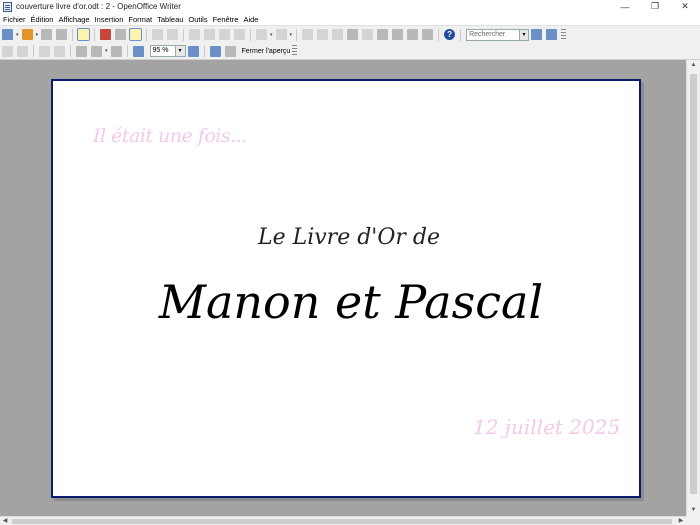  Describe the element at coordinates (693, 65) in the screenshot. I see `scroll-up-button: ▲` at that location.